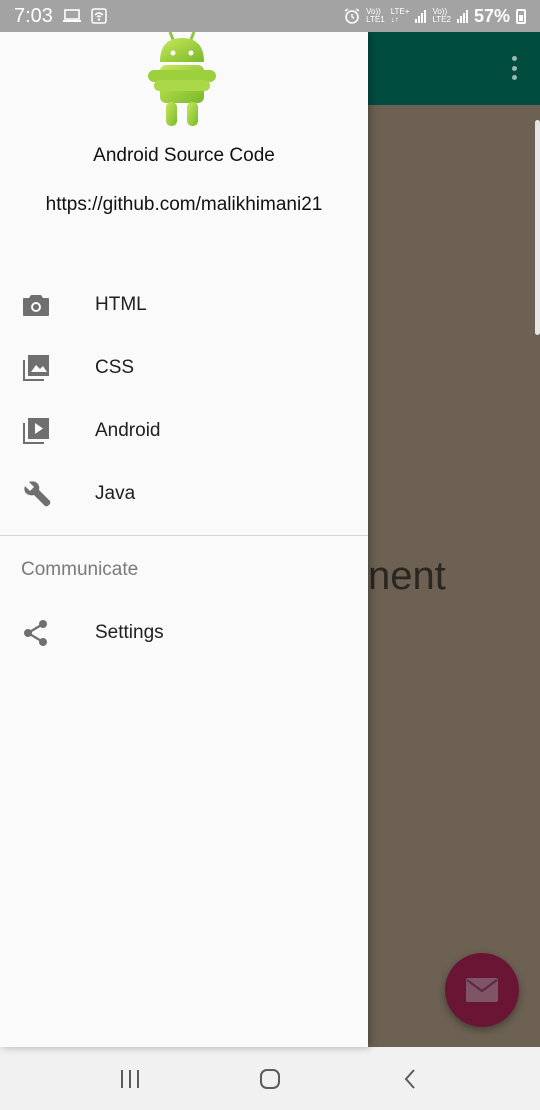  What do you see at coordinates (36, 305) in the screenshot?
I see `camera-icon` at bounding box center [36, 305].